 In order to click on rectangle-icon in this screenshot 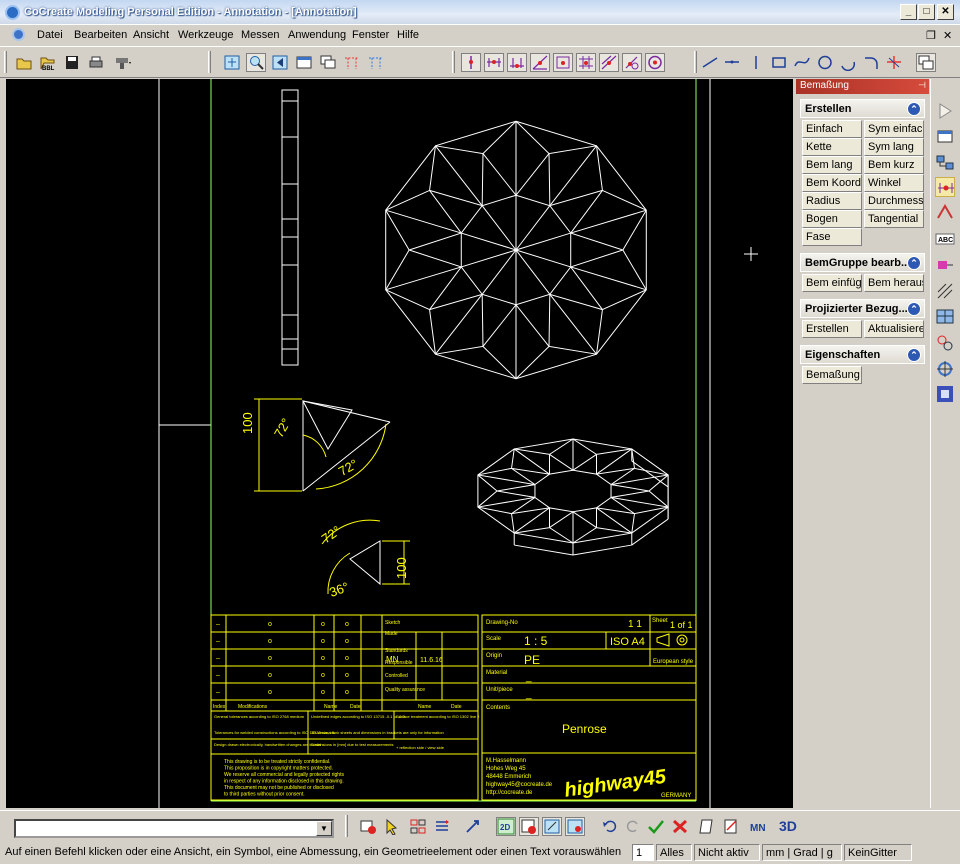, I will do `click(779, 62)`.